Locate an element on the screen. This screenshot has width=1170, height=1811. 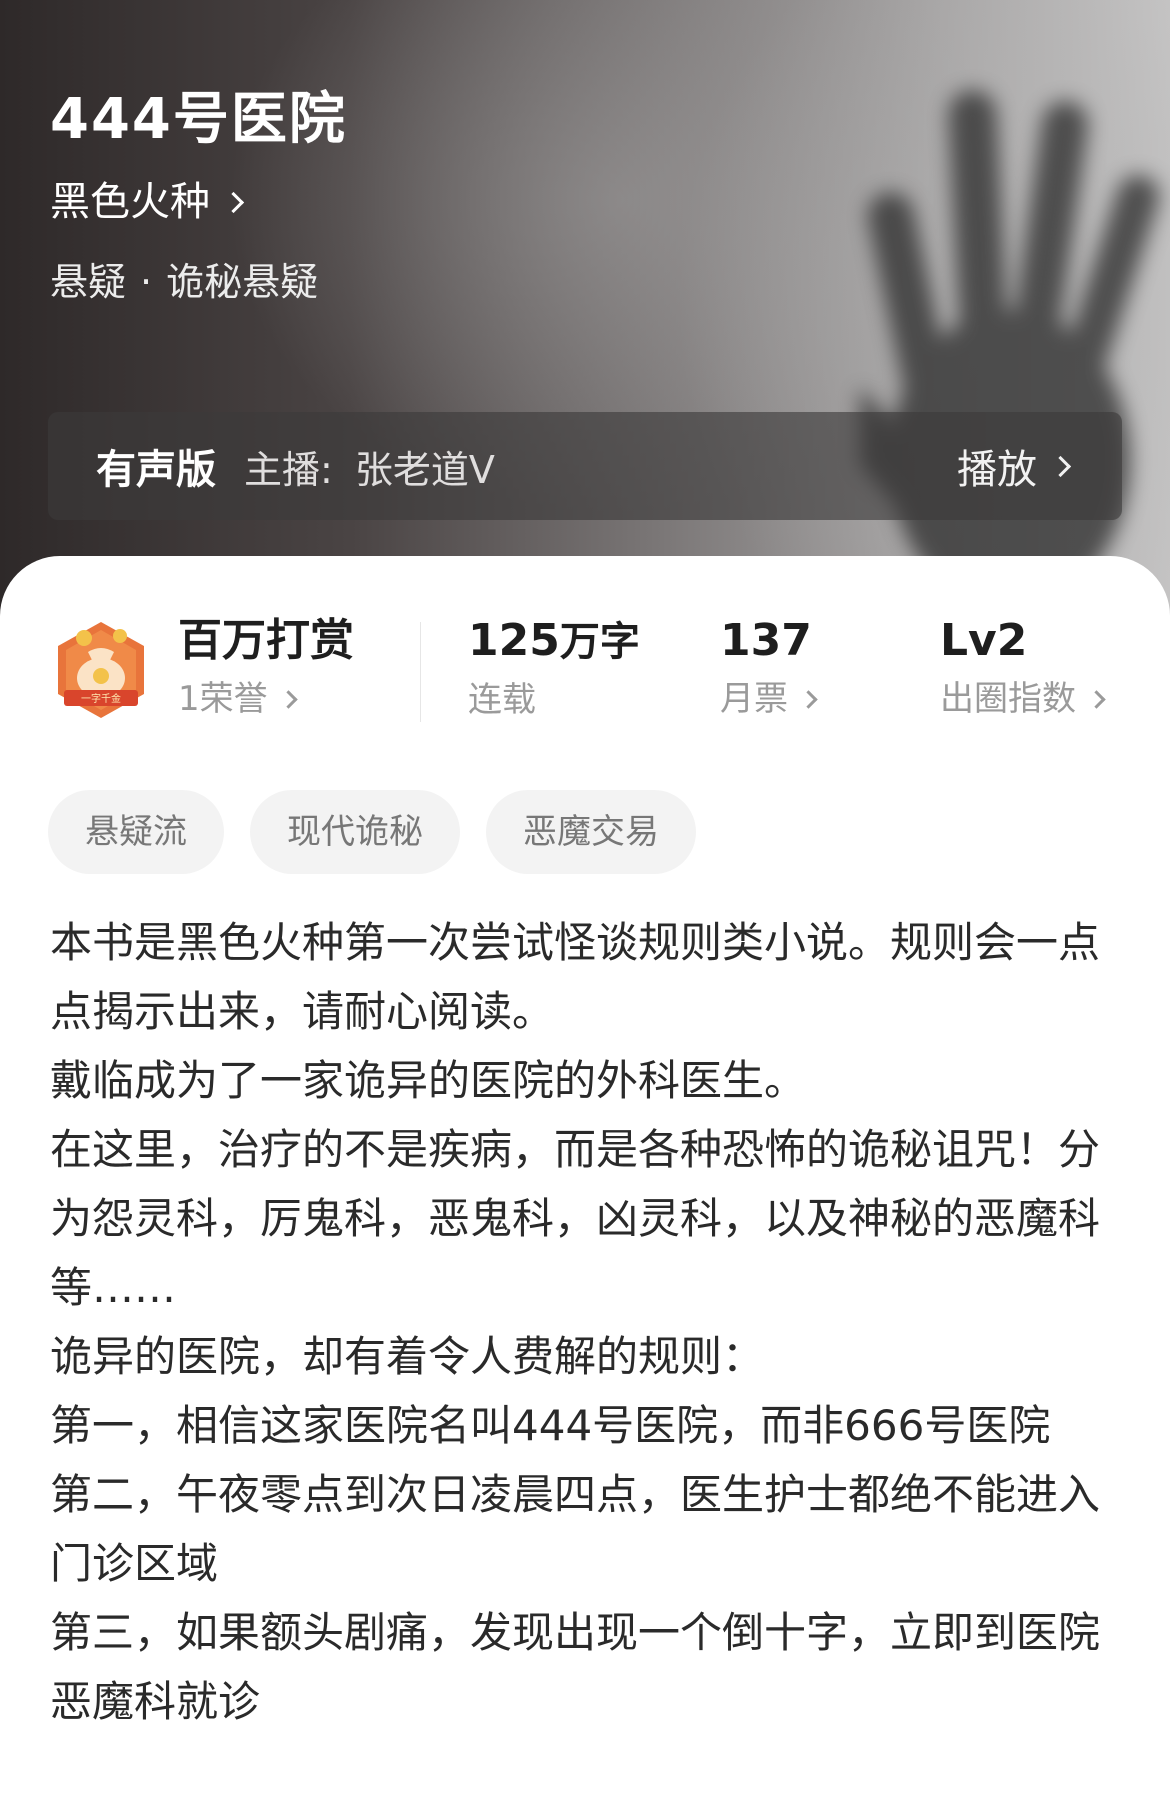
genre-breadcrumb: 悬疑 · 诡秘悬疑 is located at coordinates (184, 282).